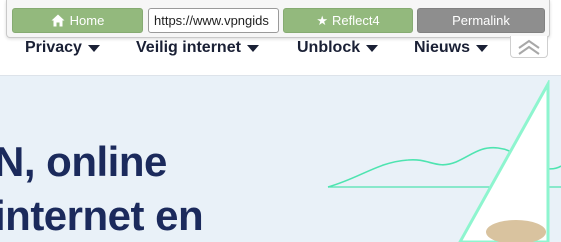 The width and height of the screenshot is (561, 242). What do you see at coordinates (188, 47) in the screenshot?
I see `nav-item-label: Veilig internet` at bounding box center [188, 47].